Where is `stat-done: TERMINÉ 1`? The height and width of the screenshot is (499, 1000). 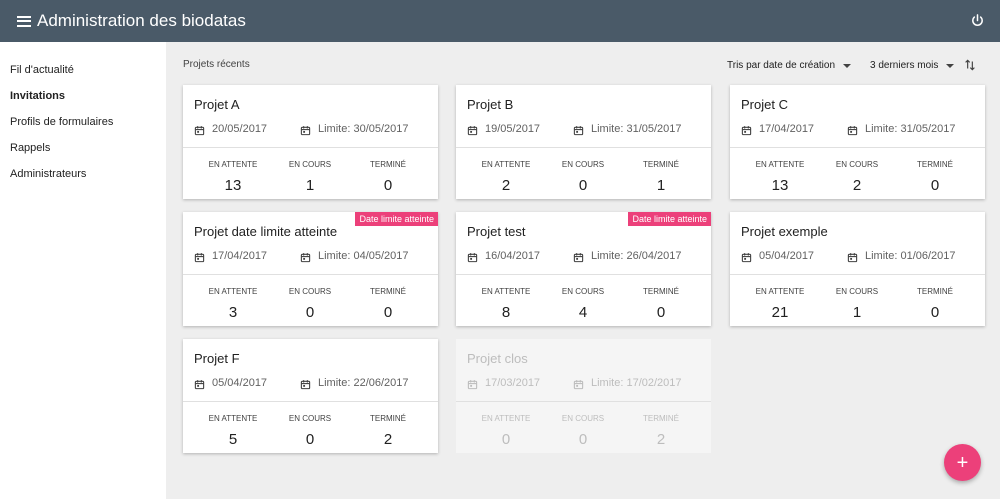 stat-done: TERMINÉ 1 is located at coordinates (661, 177).